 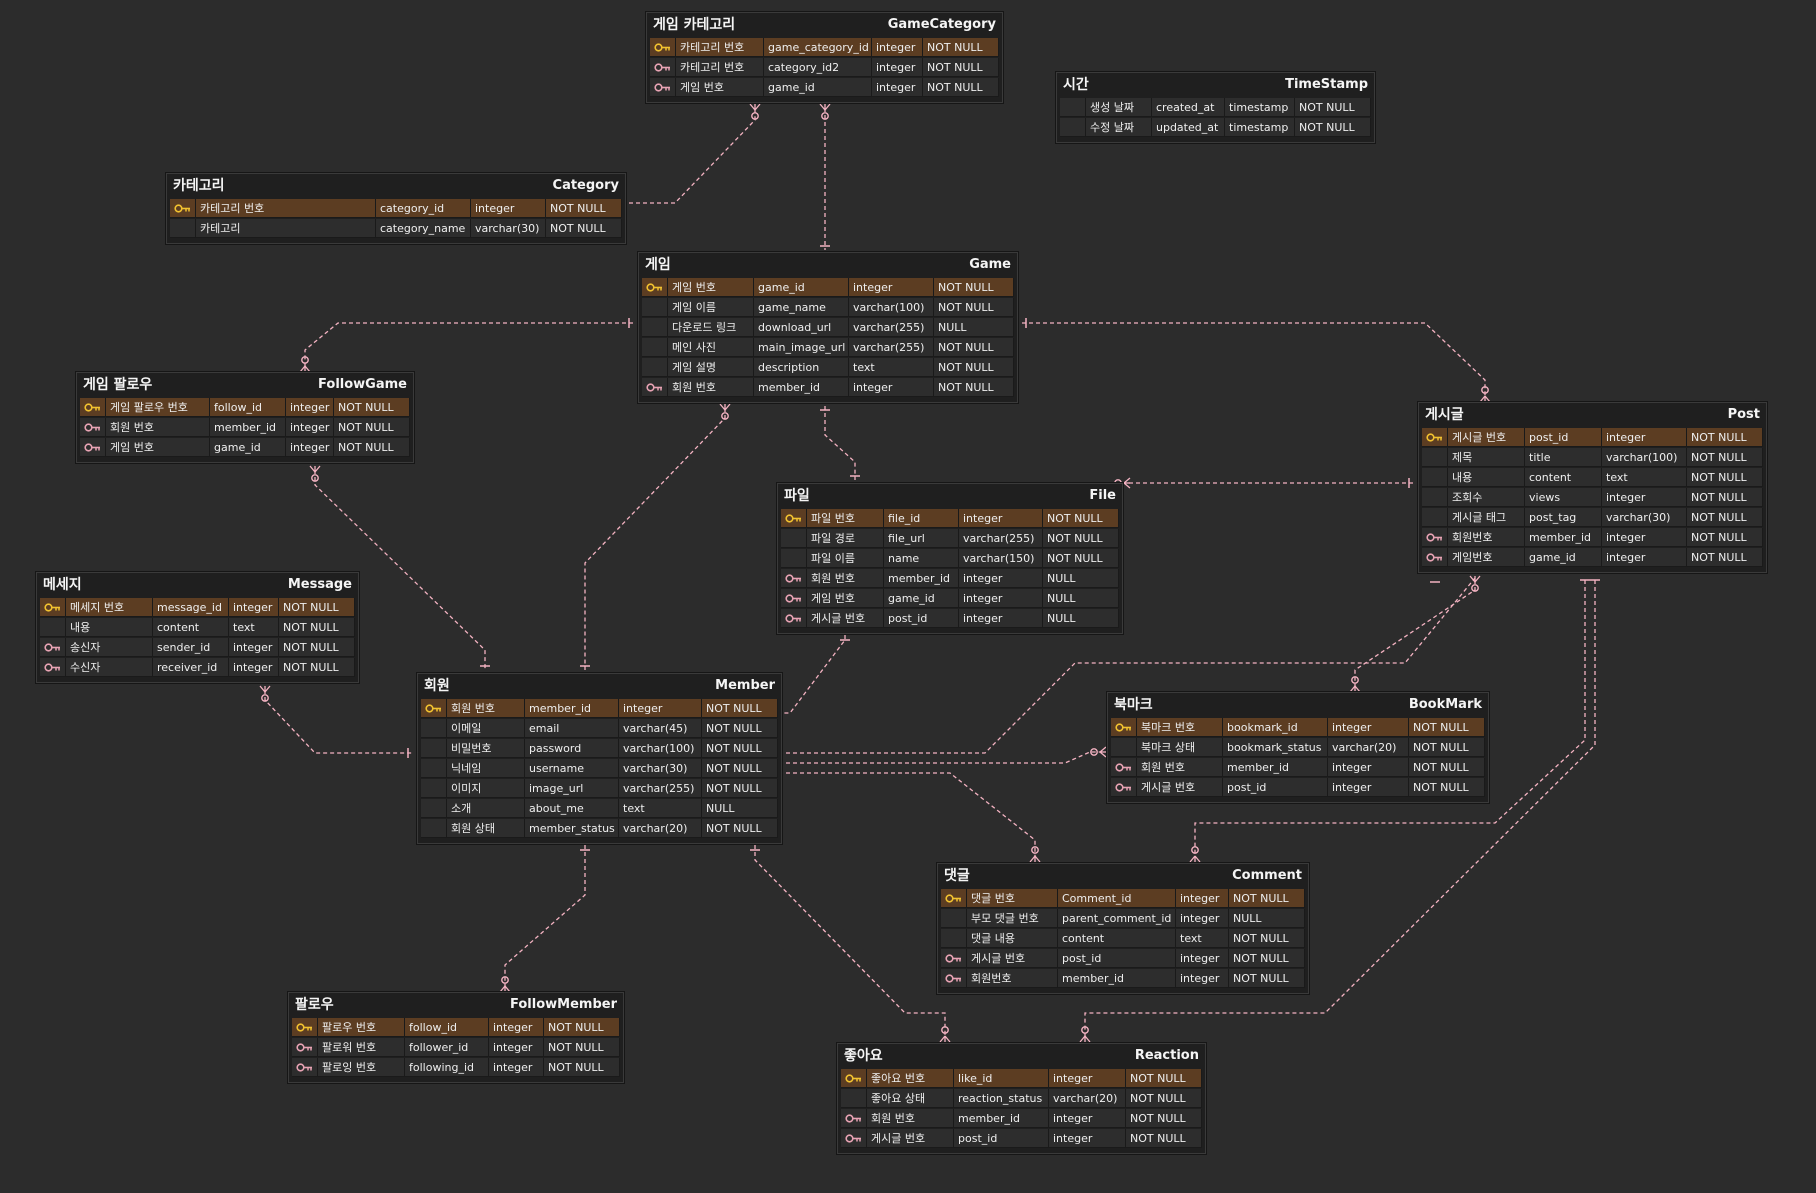 I want to click on entity-title-ko: 댓글, so click(x=957, y=876).